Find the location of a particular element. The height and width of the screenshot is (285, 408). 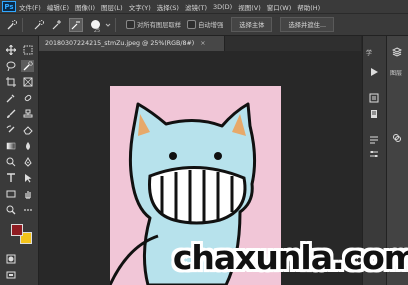

gradient-tool-icon is located at coordinates (10, 146).